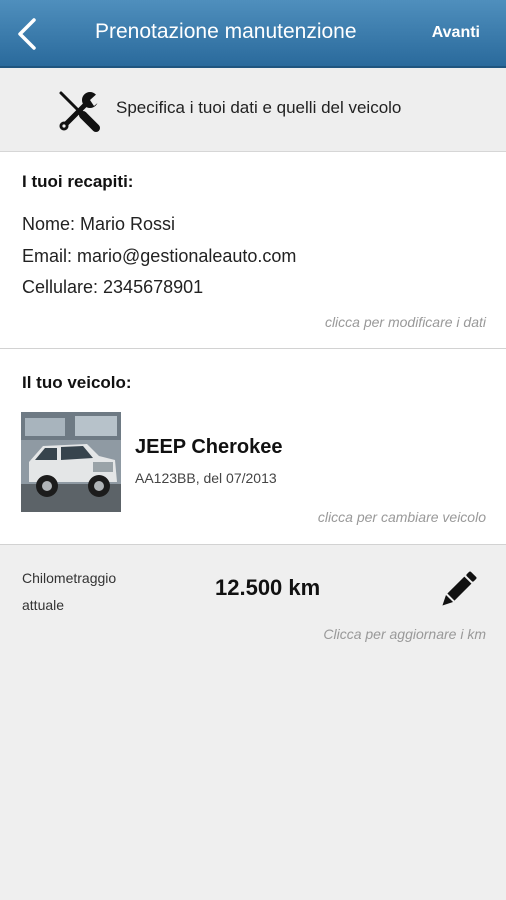  What do you see at coordinates (78, 181) in the screenshot?
I see `contacts-title: I tuoi recapiti:` at bounding box center [78, 181].